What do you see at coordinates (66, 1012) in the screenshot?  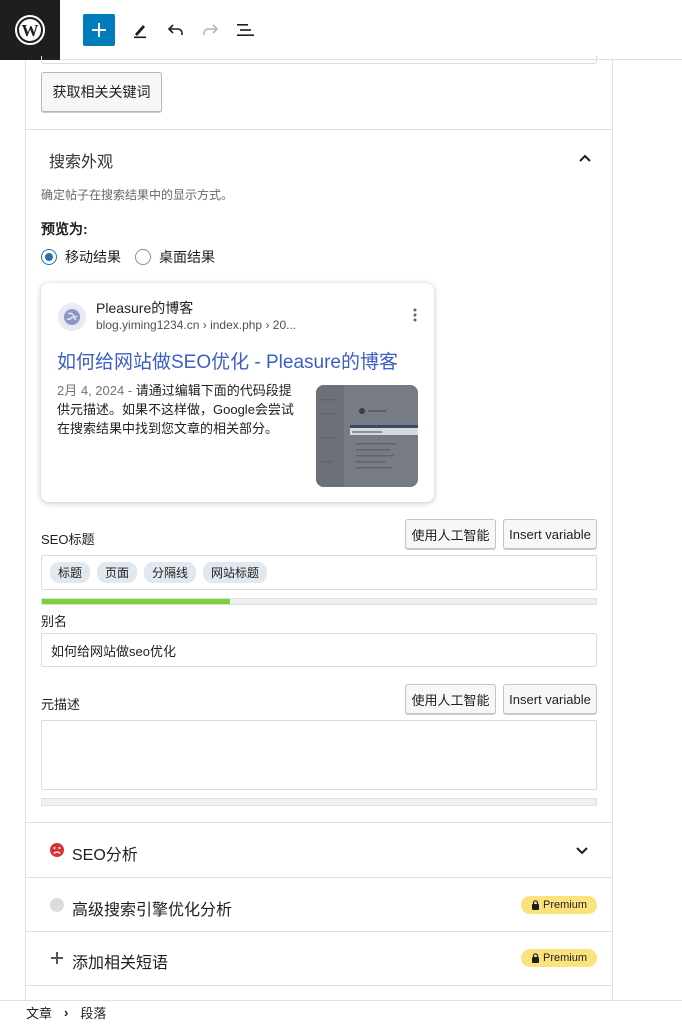 I see `chevron-right-icon: ›` at bounding box center [66, 1012].